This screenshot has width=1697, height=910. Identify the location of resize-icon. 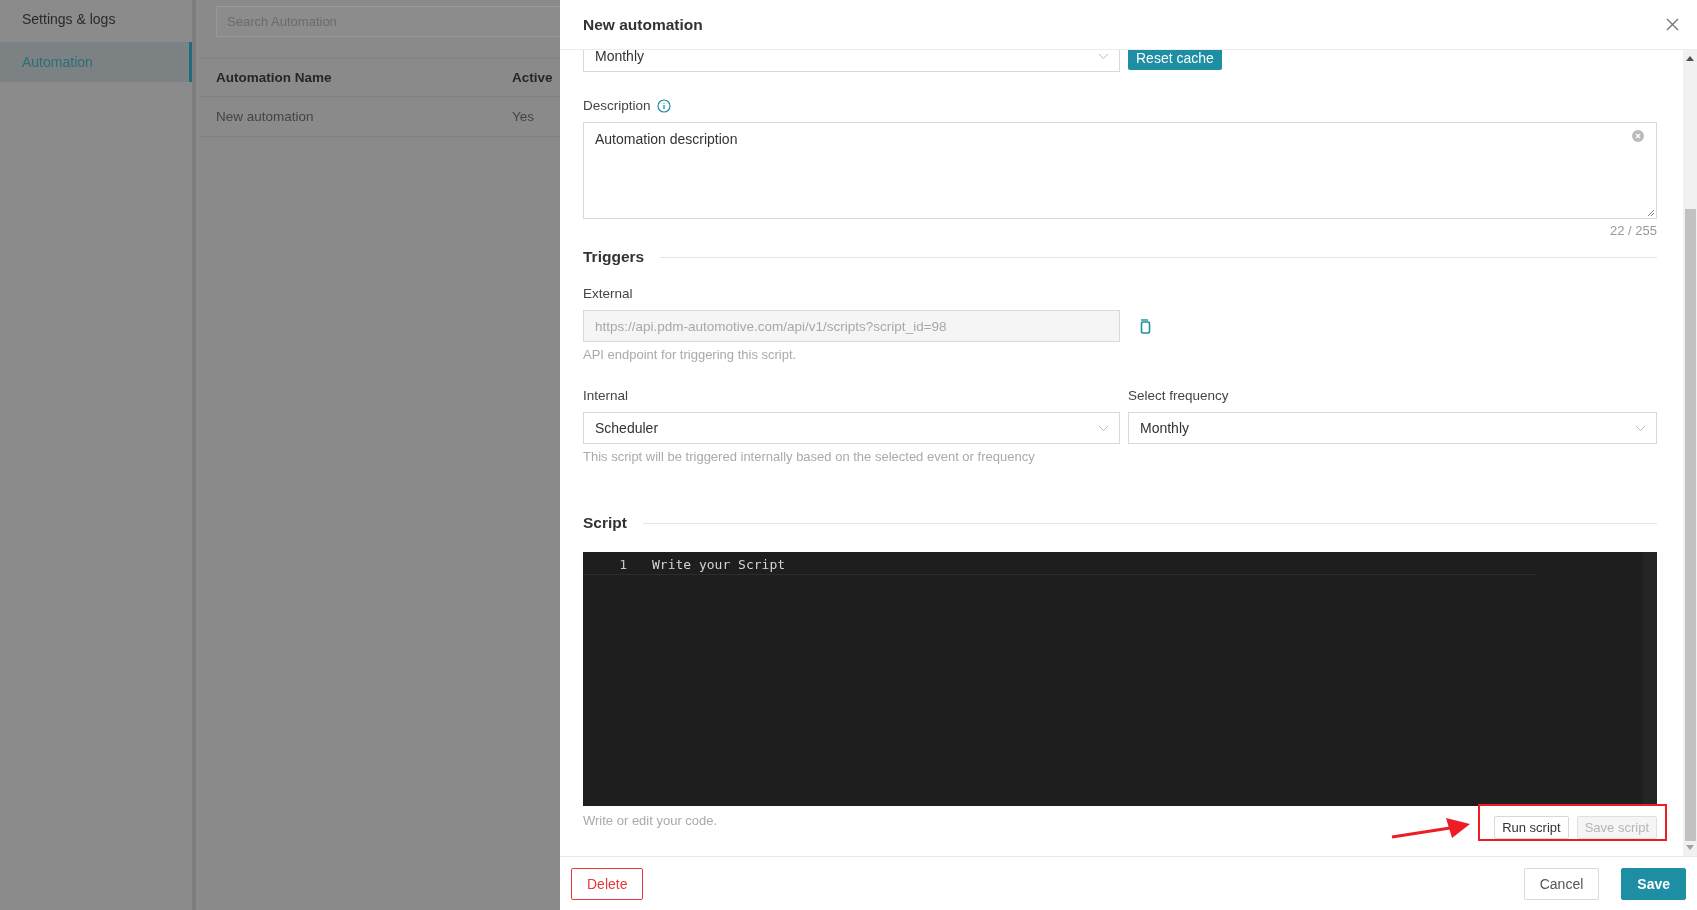
(1651, 213).